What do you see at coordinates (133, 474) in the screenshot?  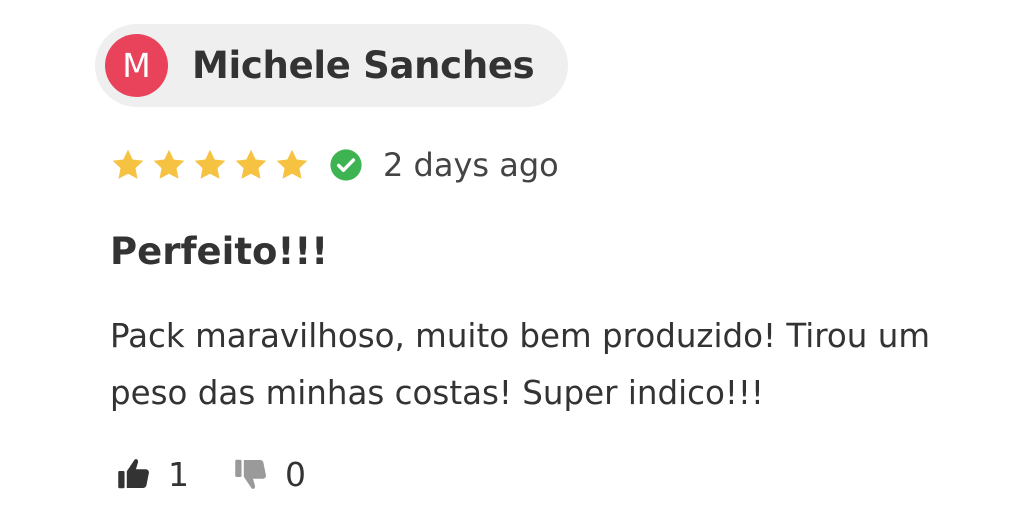 I see `thumbs-up-icon` at bounding box center [133, 474].